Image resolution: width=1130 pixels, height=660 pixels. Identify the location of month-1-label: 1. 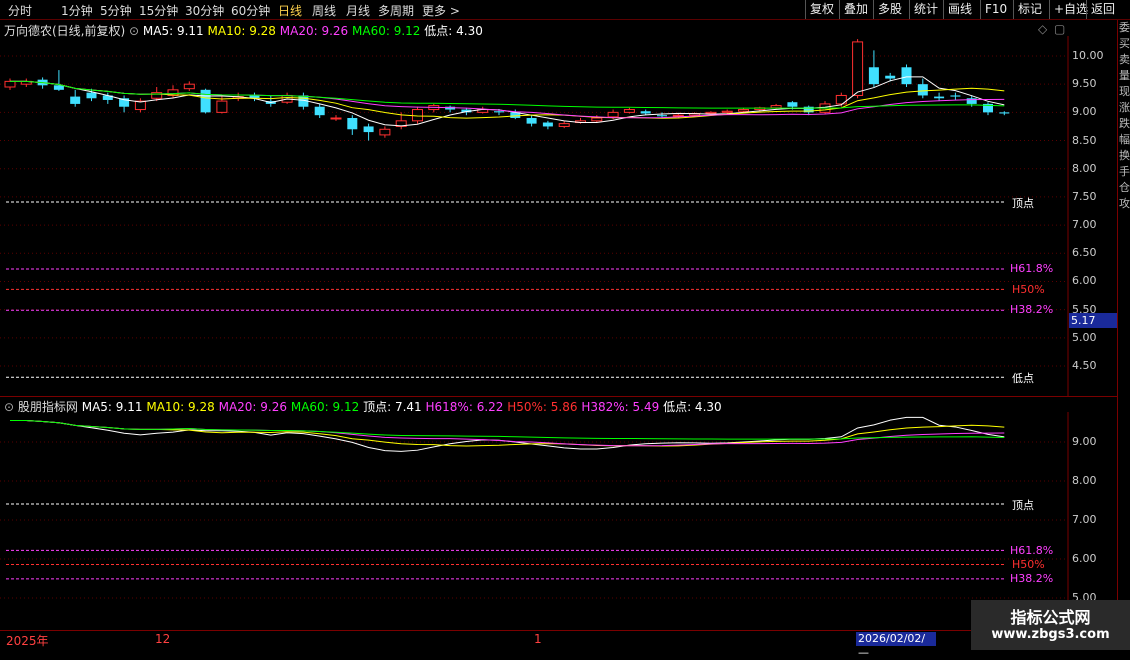
(538, 639).